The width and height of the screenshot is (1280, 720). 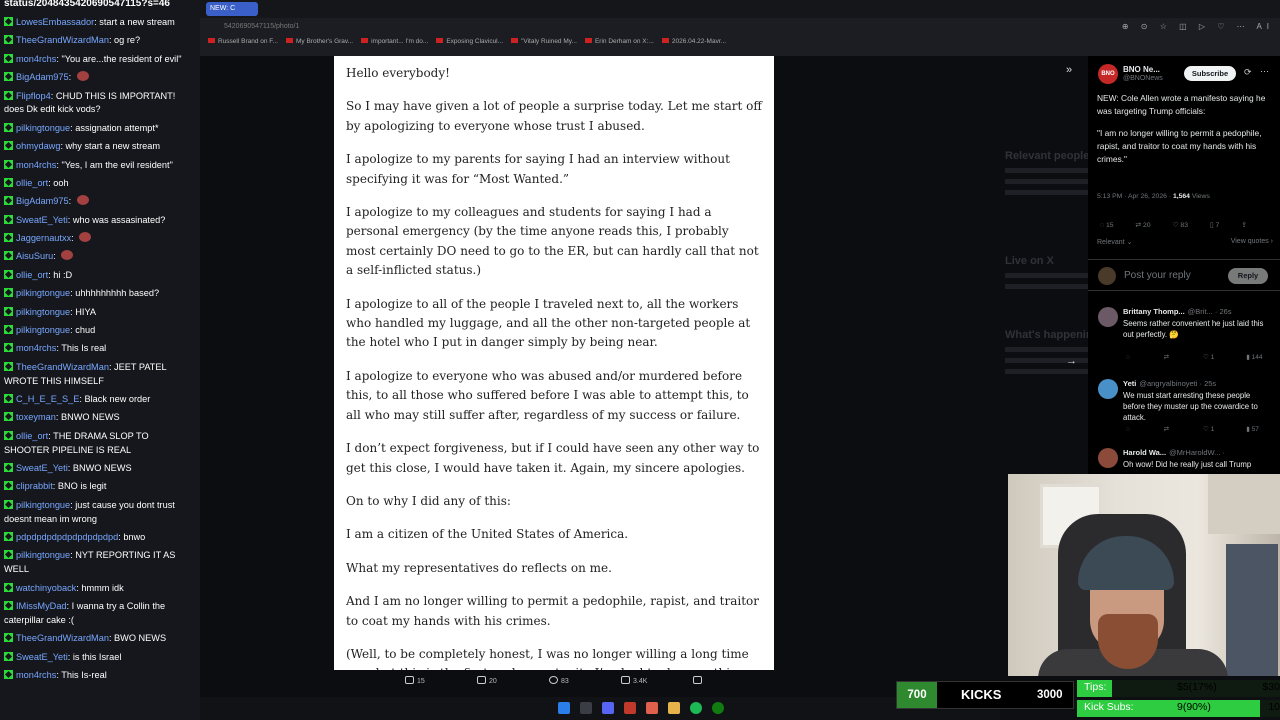 I want to click on tweet-reply-stat: ◌ 15, so click(x=1112, y=225).